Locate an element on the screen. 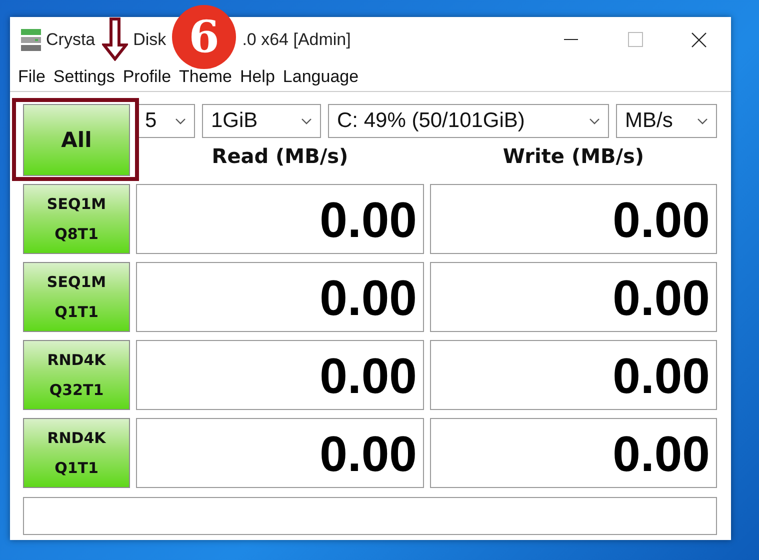 The width and height of the screenshot is (759, 560). dropdown: MB/s is located at coordinates (666, 121).